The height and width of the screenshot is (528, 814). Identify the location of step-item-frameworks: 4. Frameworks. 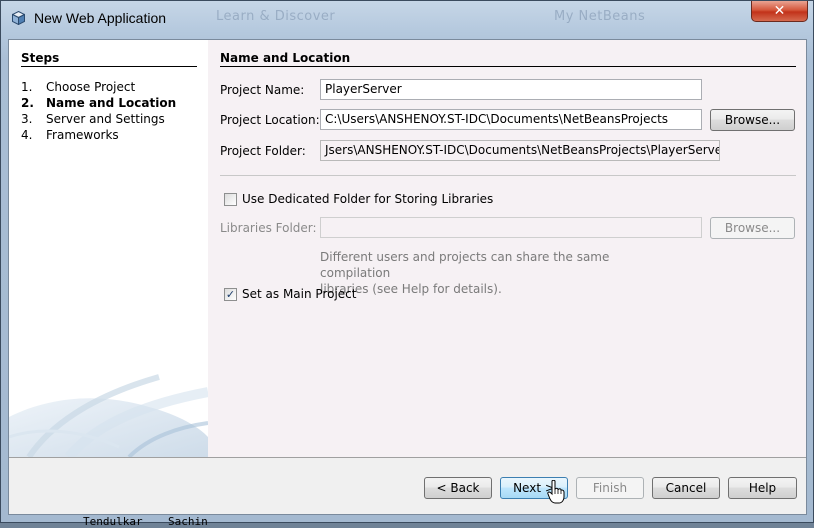
(98, 135).